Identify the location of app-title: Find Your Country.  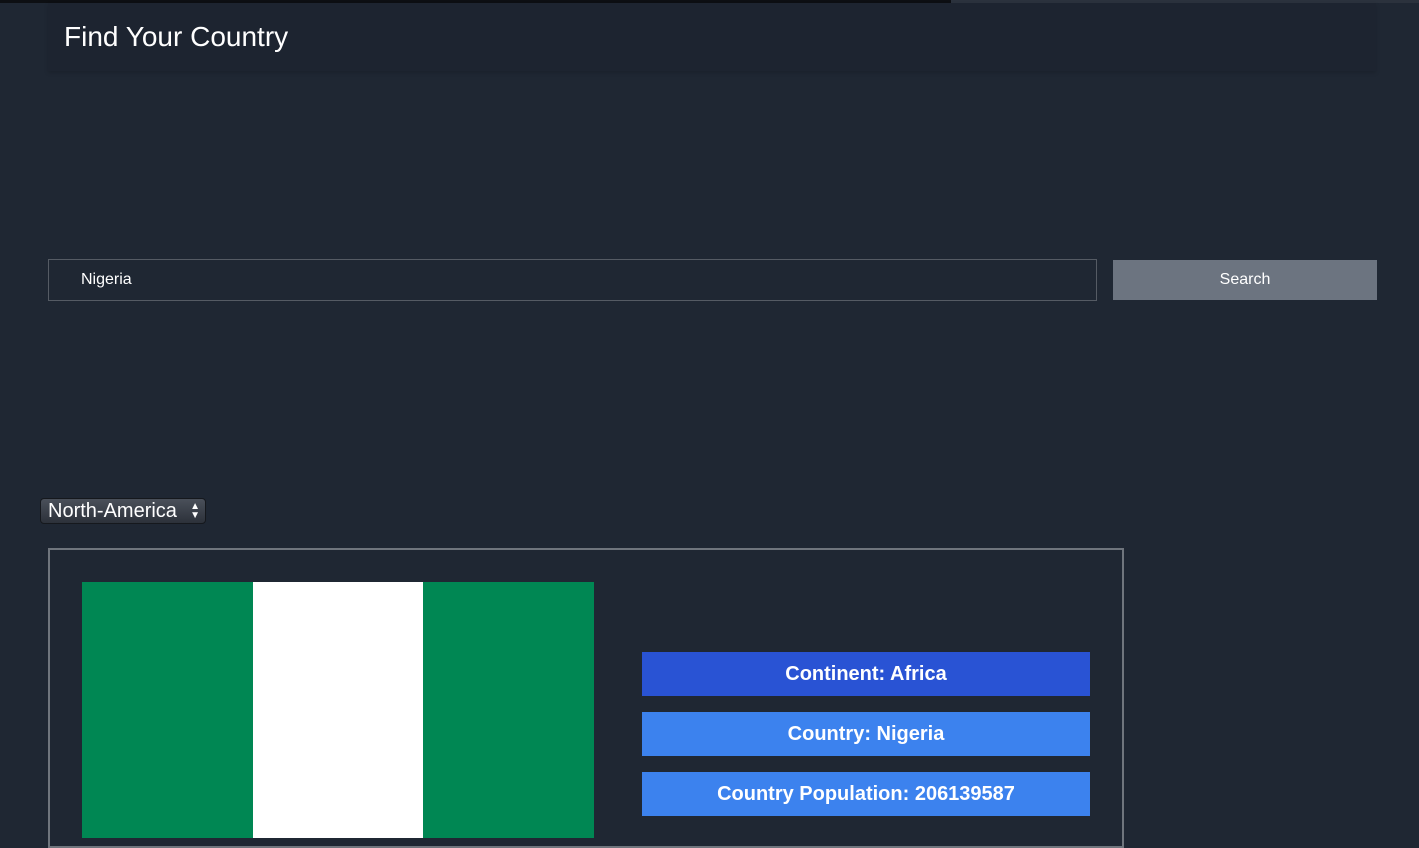
(176, 36).